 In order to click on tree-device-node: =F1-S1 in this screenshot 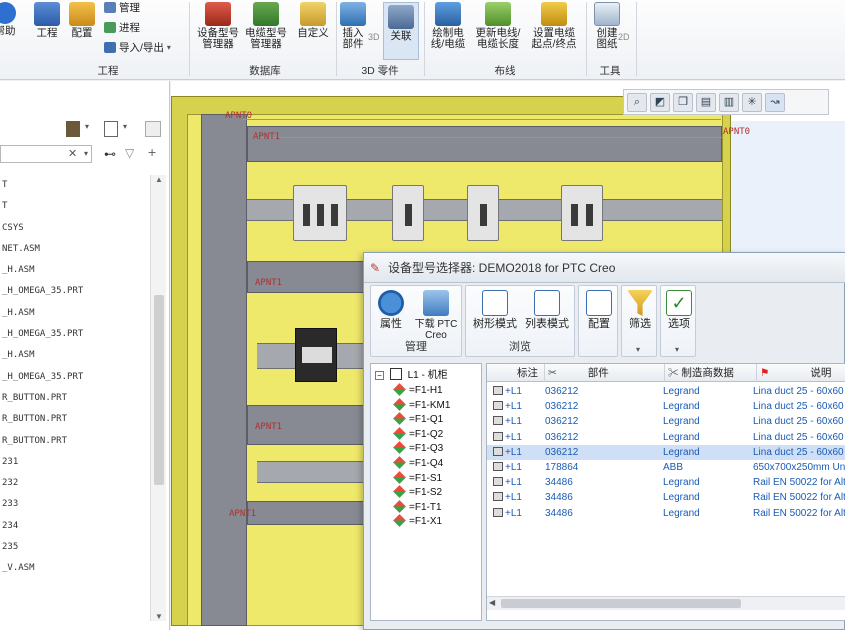, I will do `click(417, 478)`.